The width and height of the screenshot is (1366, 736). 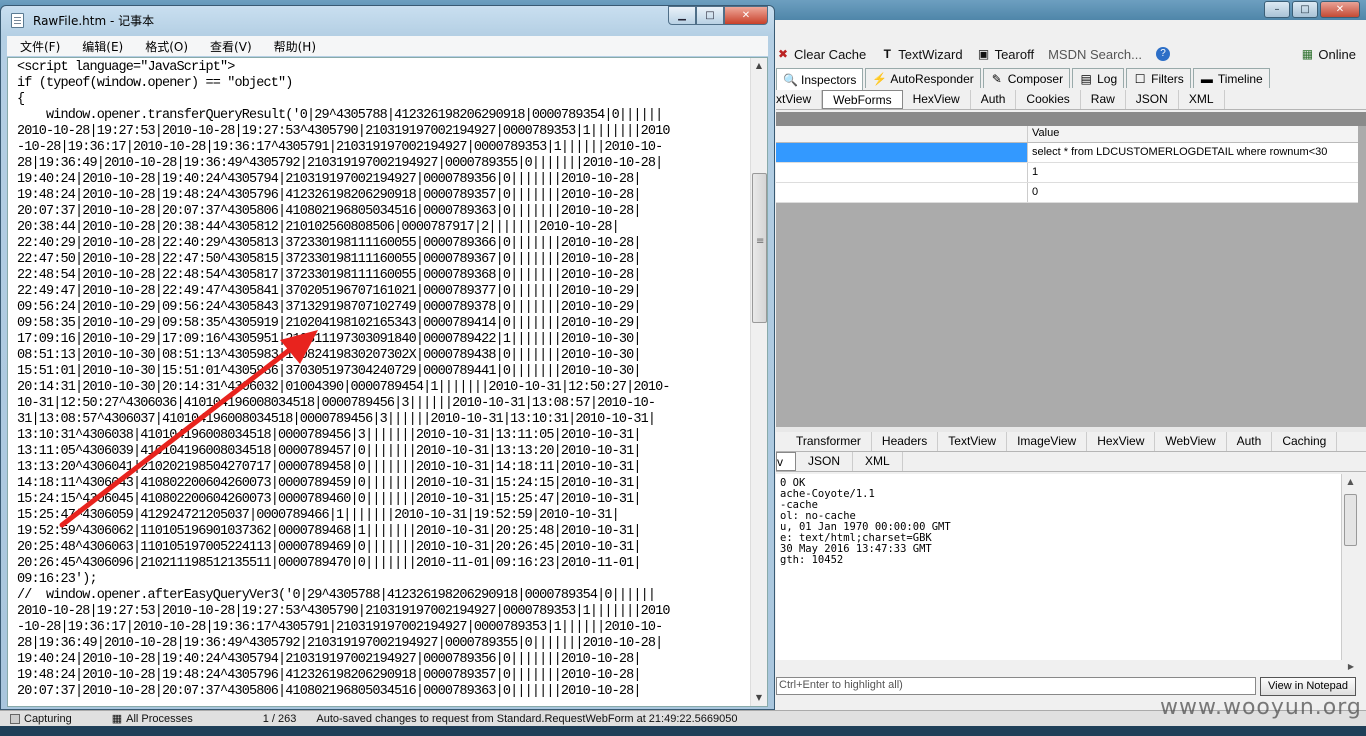 What do you see at coordinates (387, 20) in the screenshot?
I see `notepad-titlebar: RawFile.htm - 记事本 ▁ □ ✕` at bounding box center [387, 20].